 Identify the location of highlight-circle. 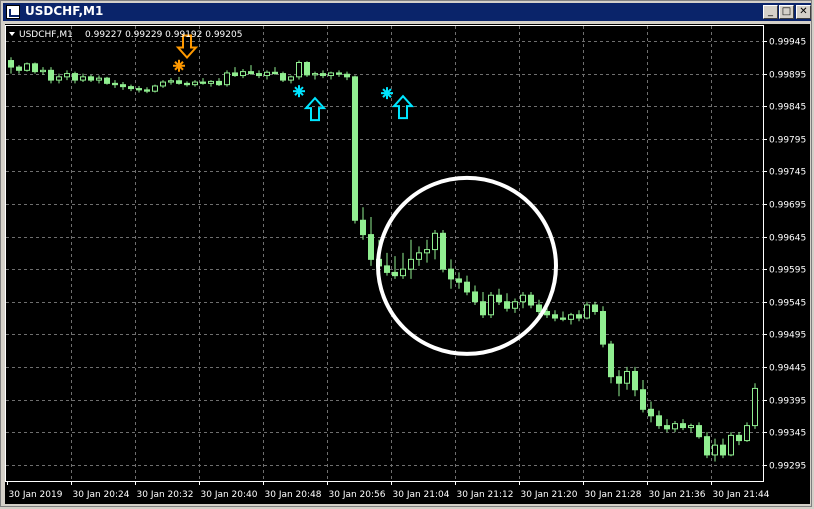
(467, 265).